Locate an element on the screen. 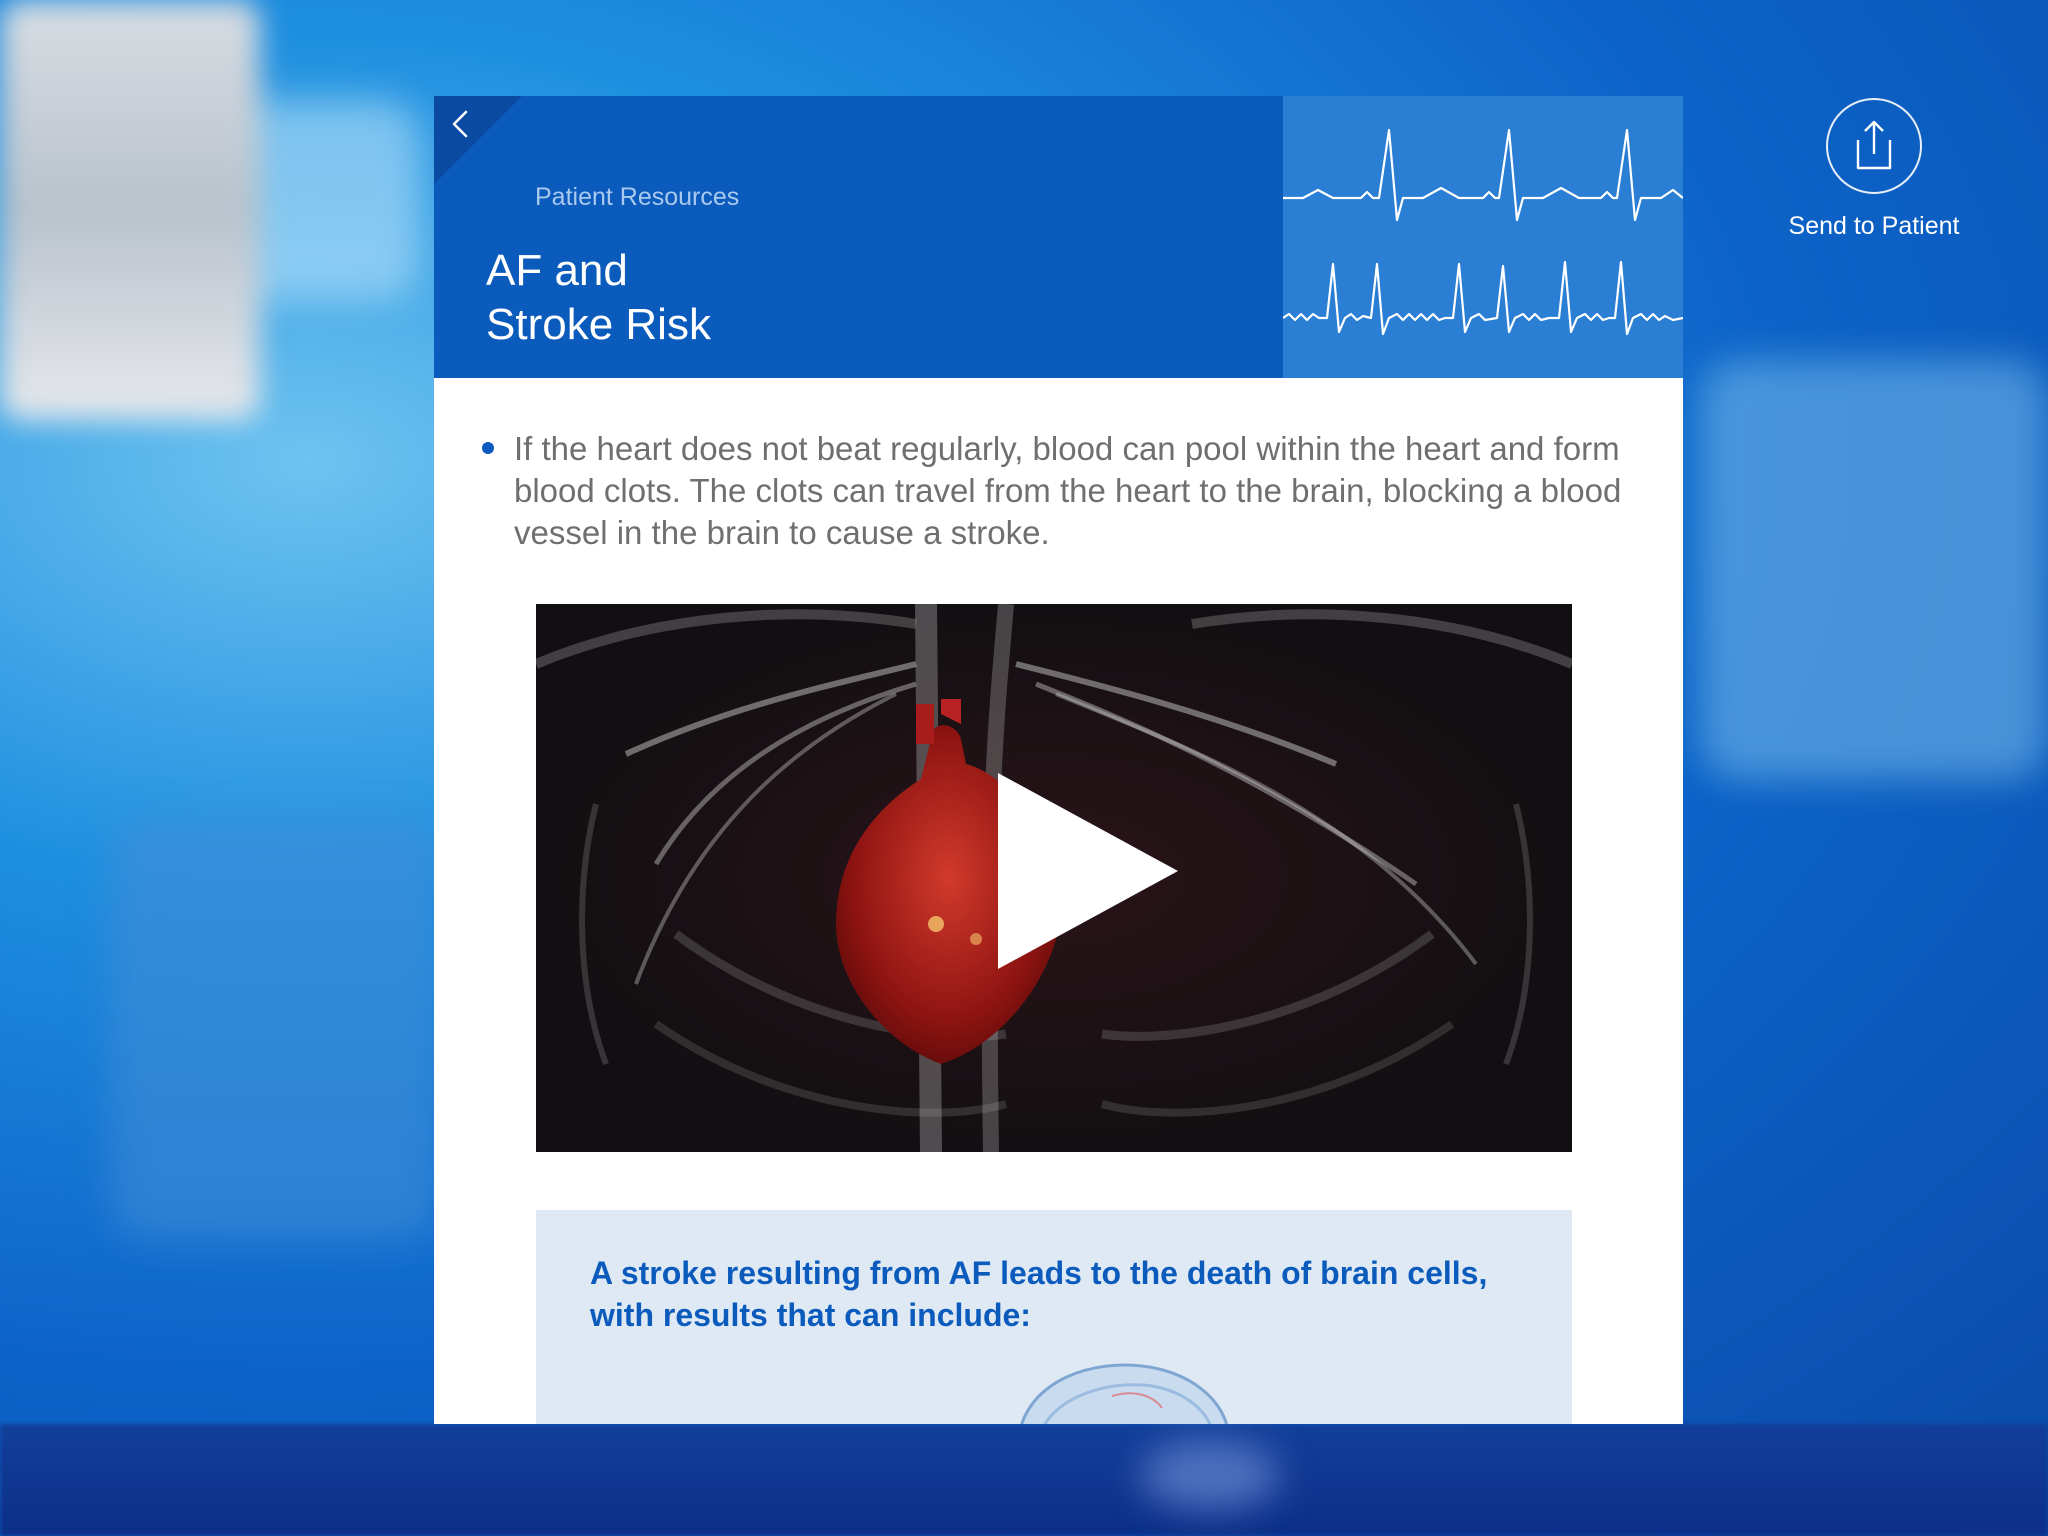 The image size is (2048, 1536). page-title-line-2: Stroke Risk is located at coordinates (598, 324).